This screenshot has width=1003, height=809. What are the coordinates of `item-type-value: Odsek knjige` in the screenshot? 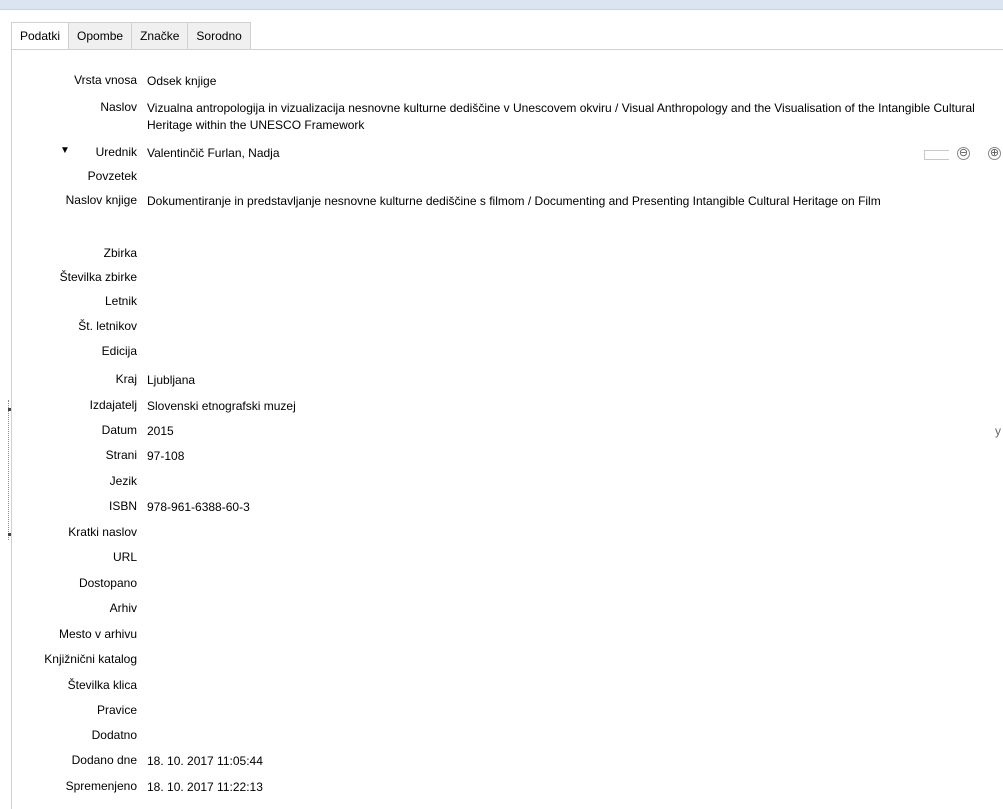 It's located at (575, 81).